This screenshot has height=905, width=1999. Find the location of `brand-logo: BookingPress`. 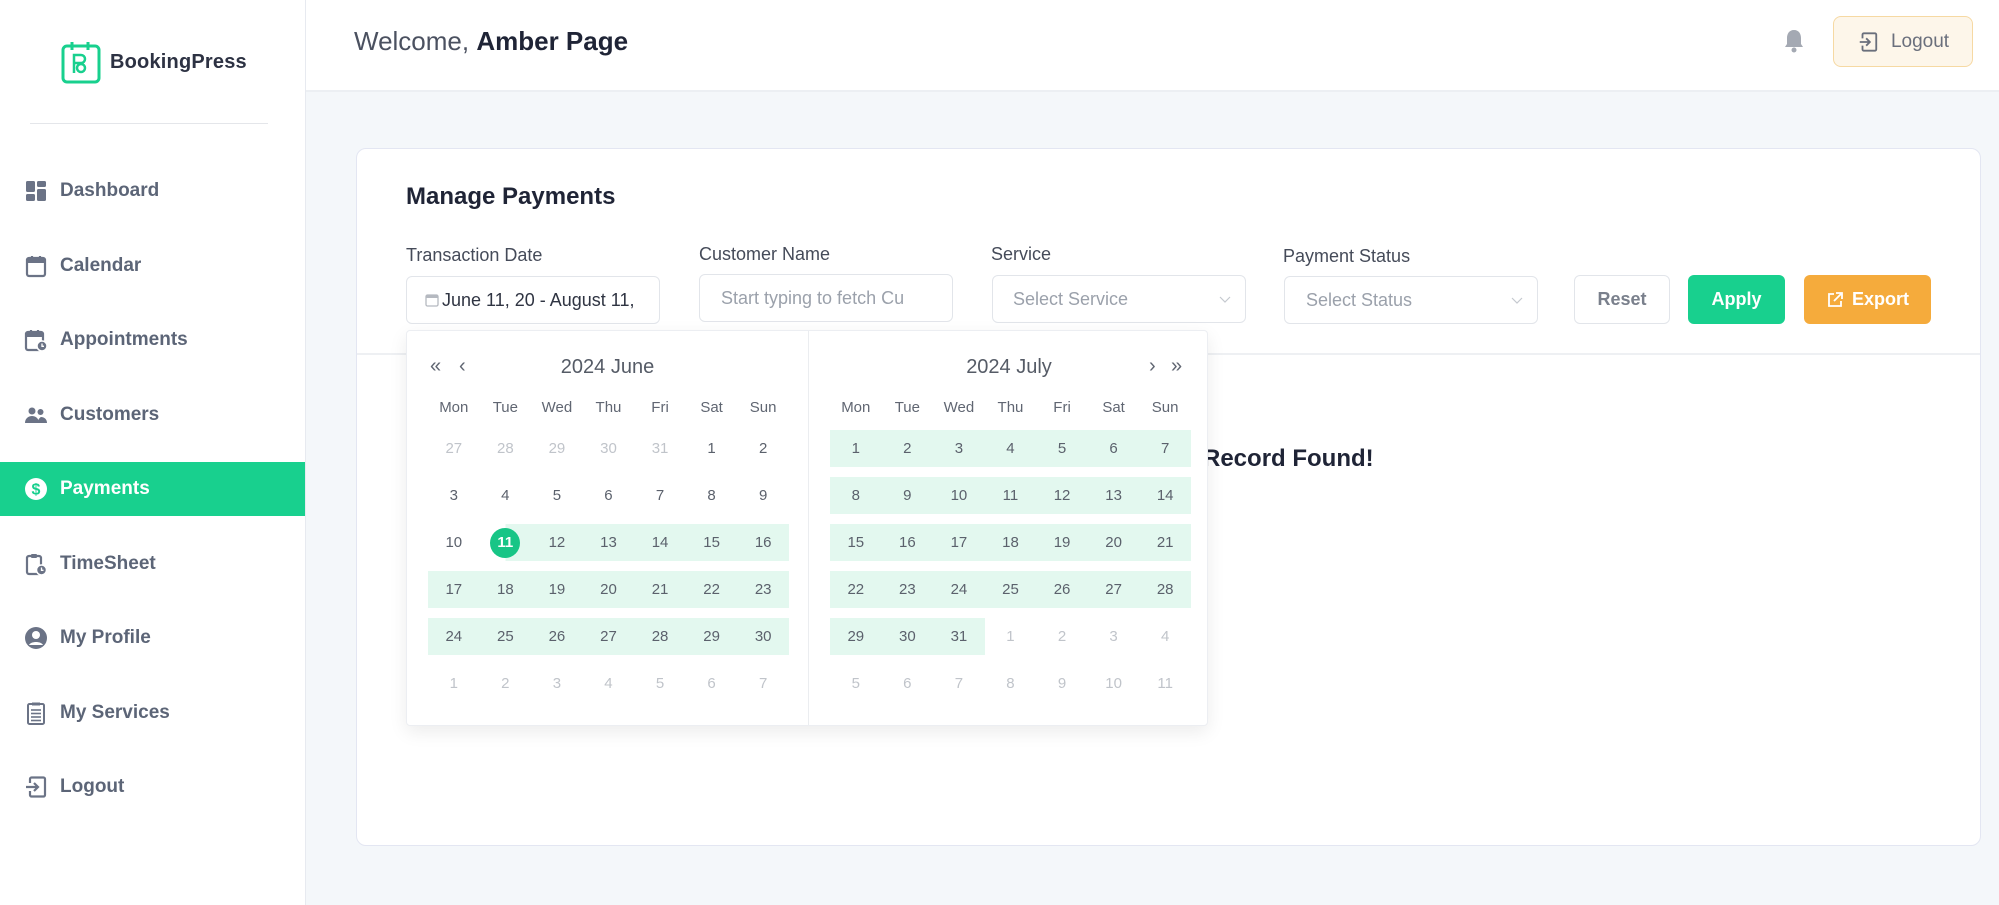

brand-logo: BookingPress is located at coordinates (153, 62).